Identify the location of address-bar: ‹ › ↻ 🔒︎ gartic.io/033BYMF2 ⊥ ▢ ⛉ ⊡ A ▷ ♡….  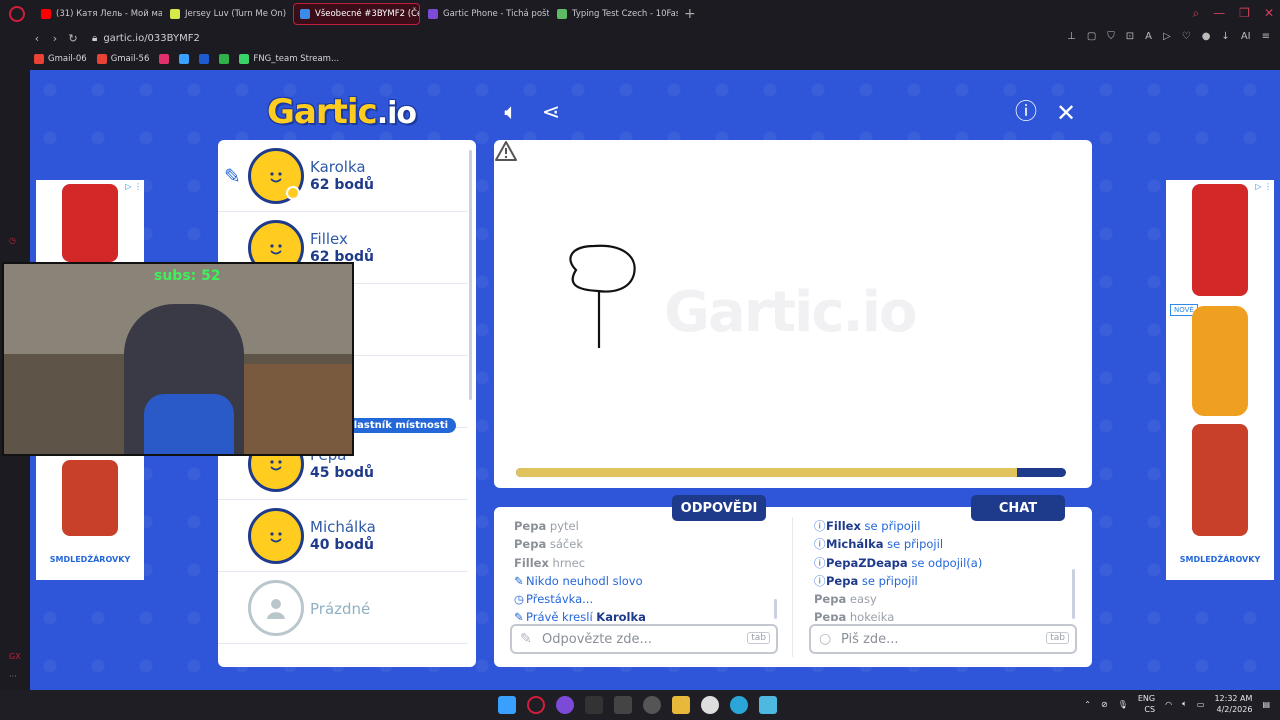
(640, 38).